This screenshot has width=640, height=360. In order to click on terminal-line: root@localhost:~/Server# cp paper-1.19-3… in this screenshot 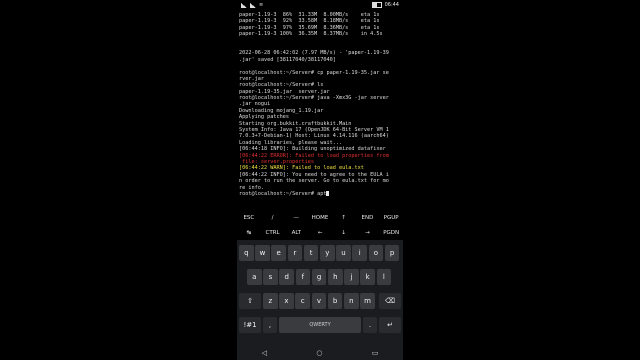, I will do `click(314, 72)`.